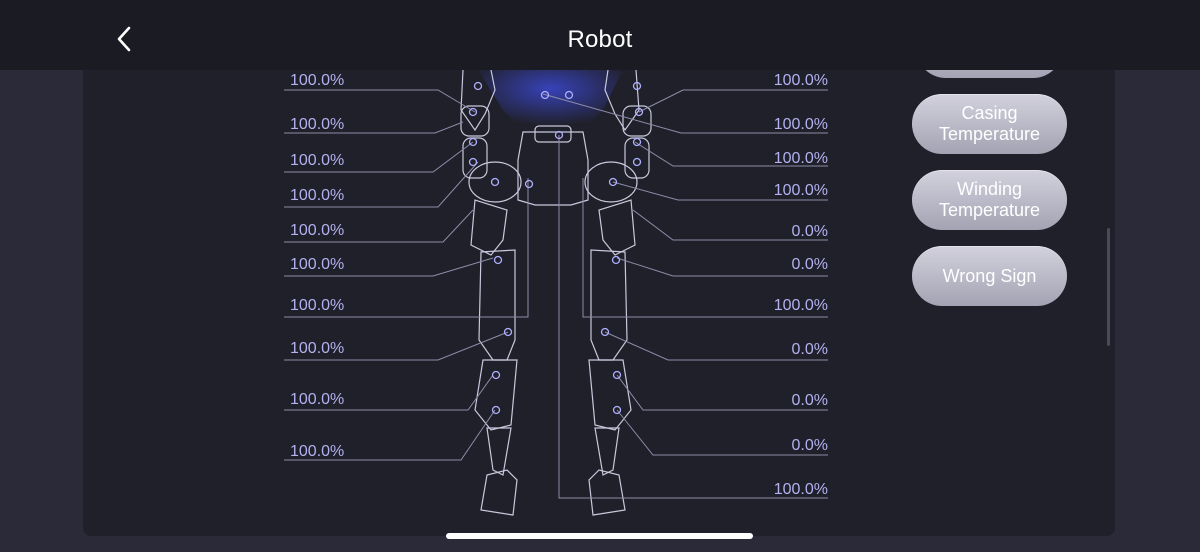 This screenshot has height=552, width=1200. What do you see at coordinates (800, 80) in the screenshot?
I see `right-percent-1: 100.0%` at bounding box center [800, 80].